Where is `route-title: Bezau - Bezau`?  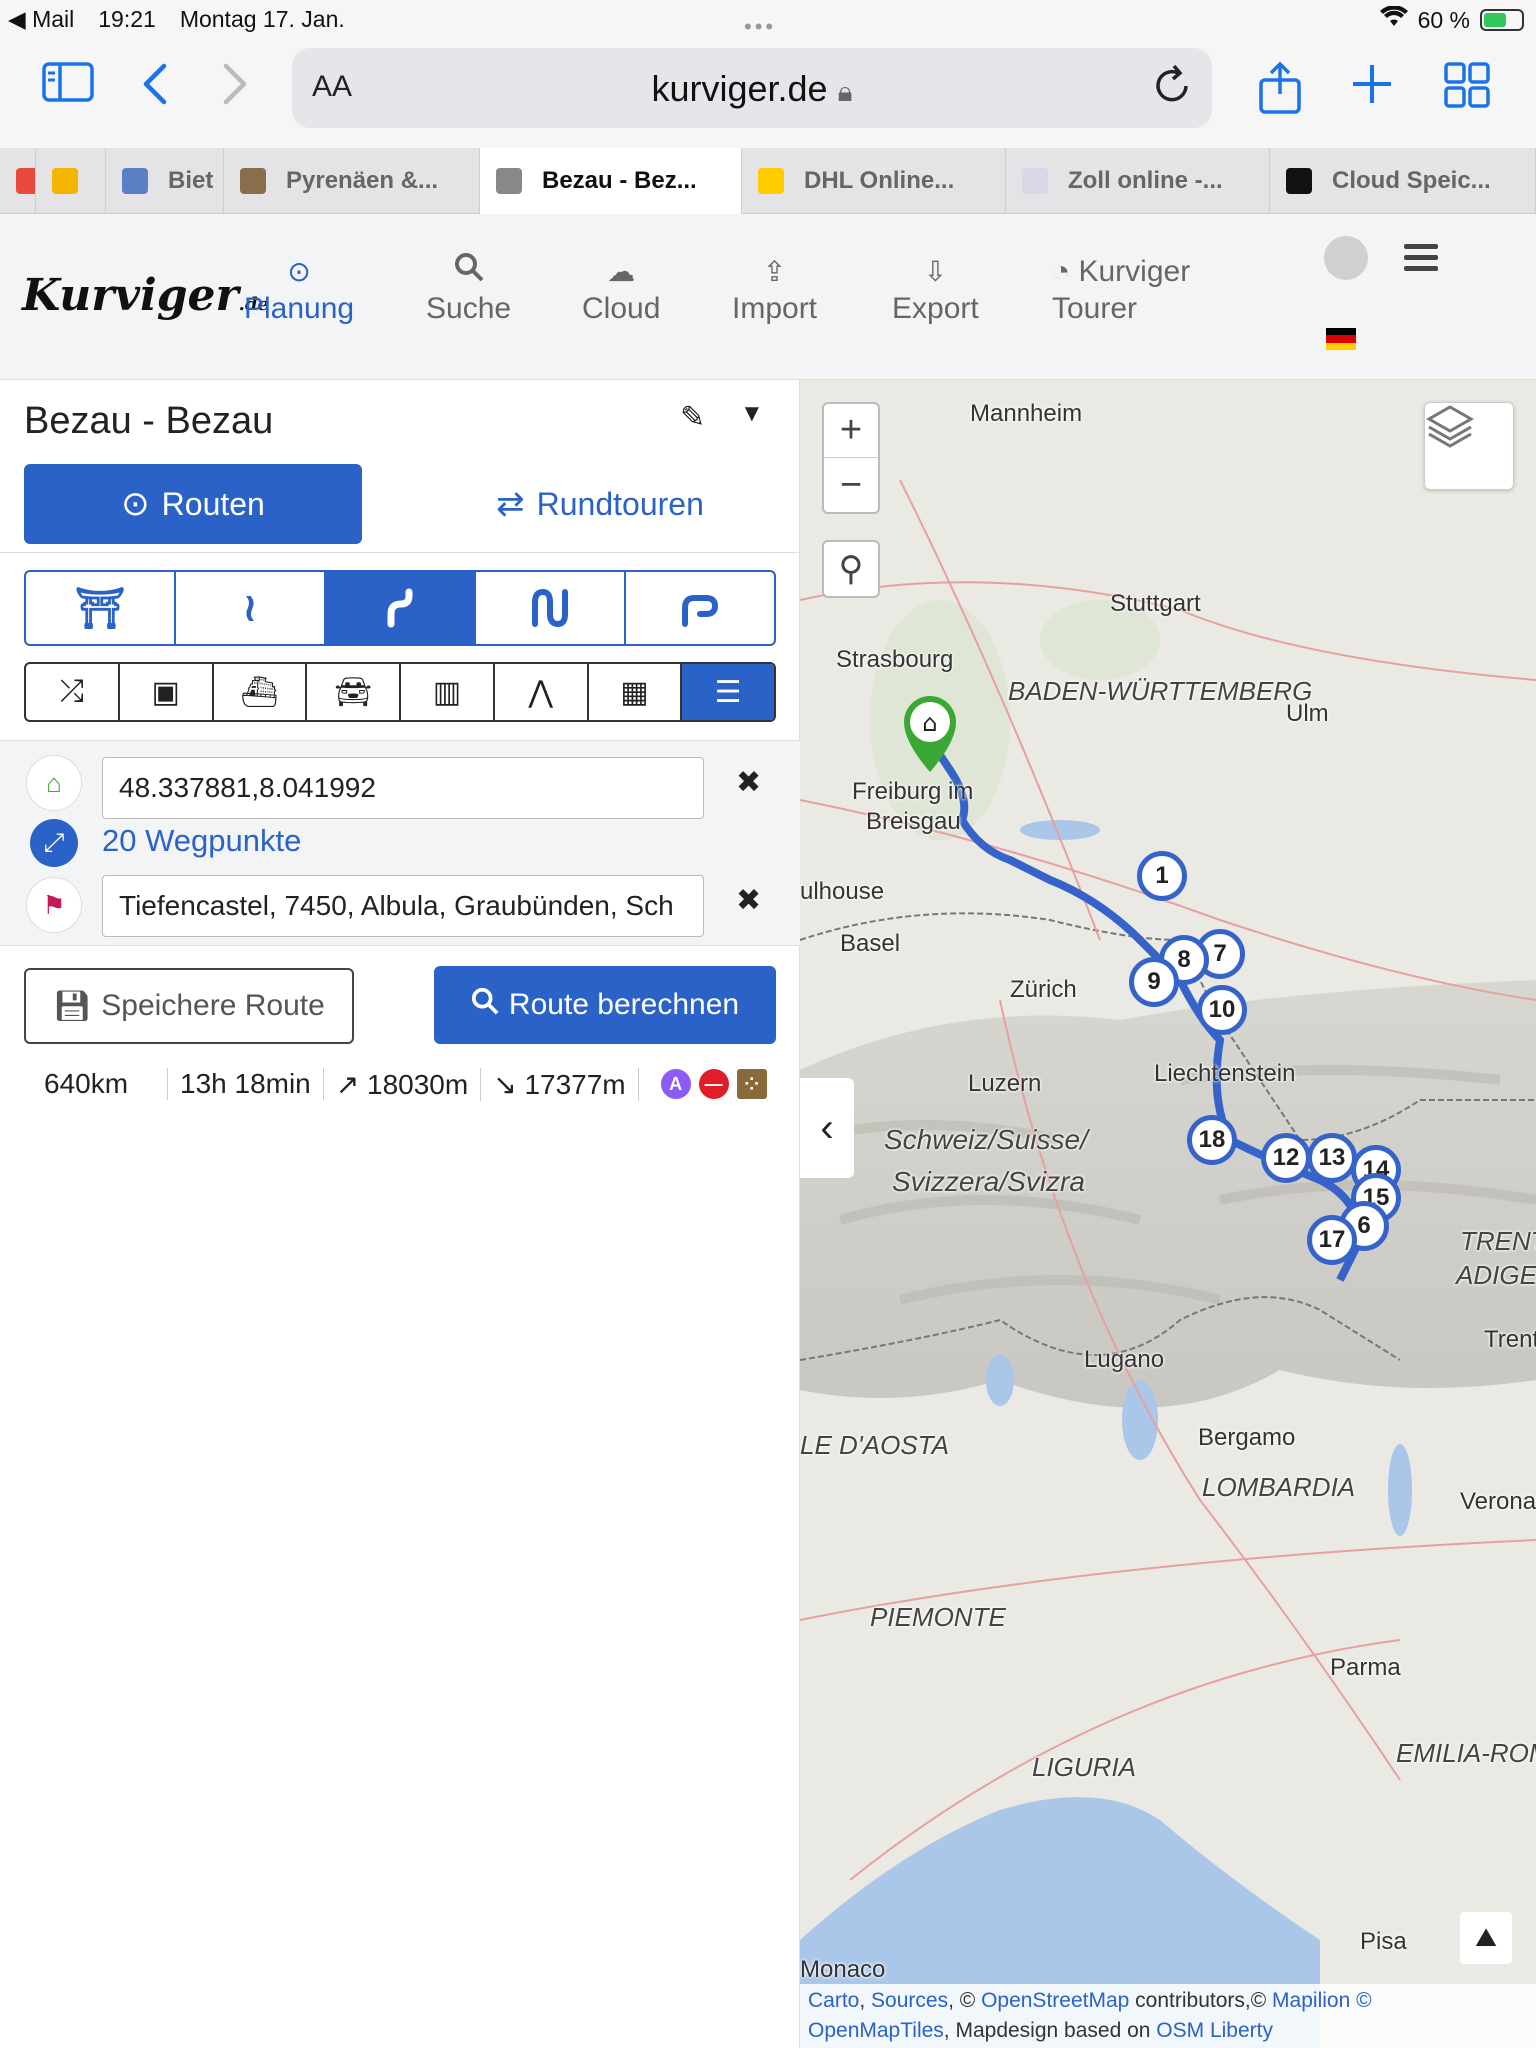 route-title: Bezau - Bezau is located at coordinates (149, 421).